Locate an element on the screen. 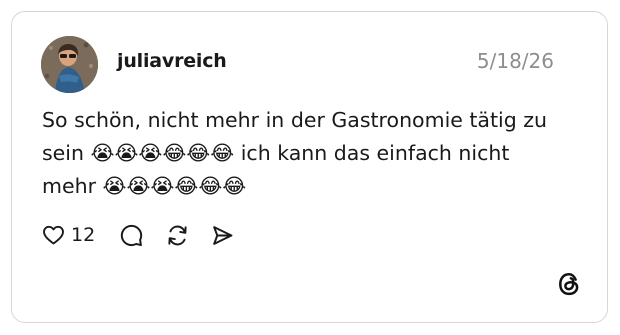  comment-bubble-icon is located at coordinates (132, 235).